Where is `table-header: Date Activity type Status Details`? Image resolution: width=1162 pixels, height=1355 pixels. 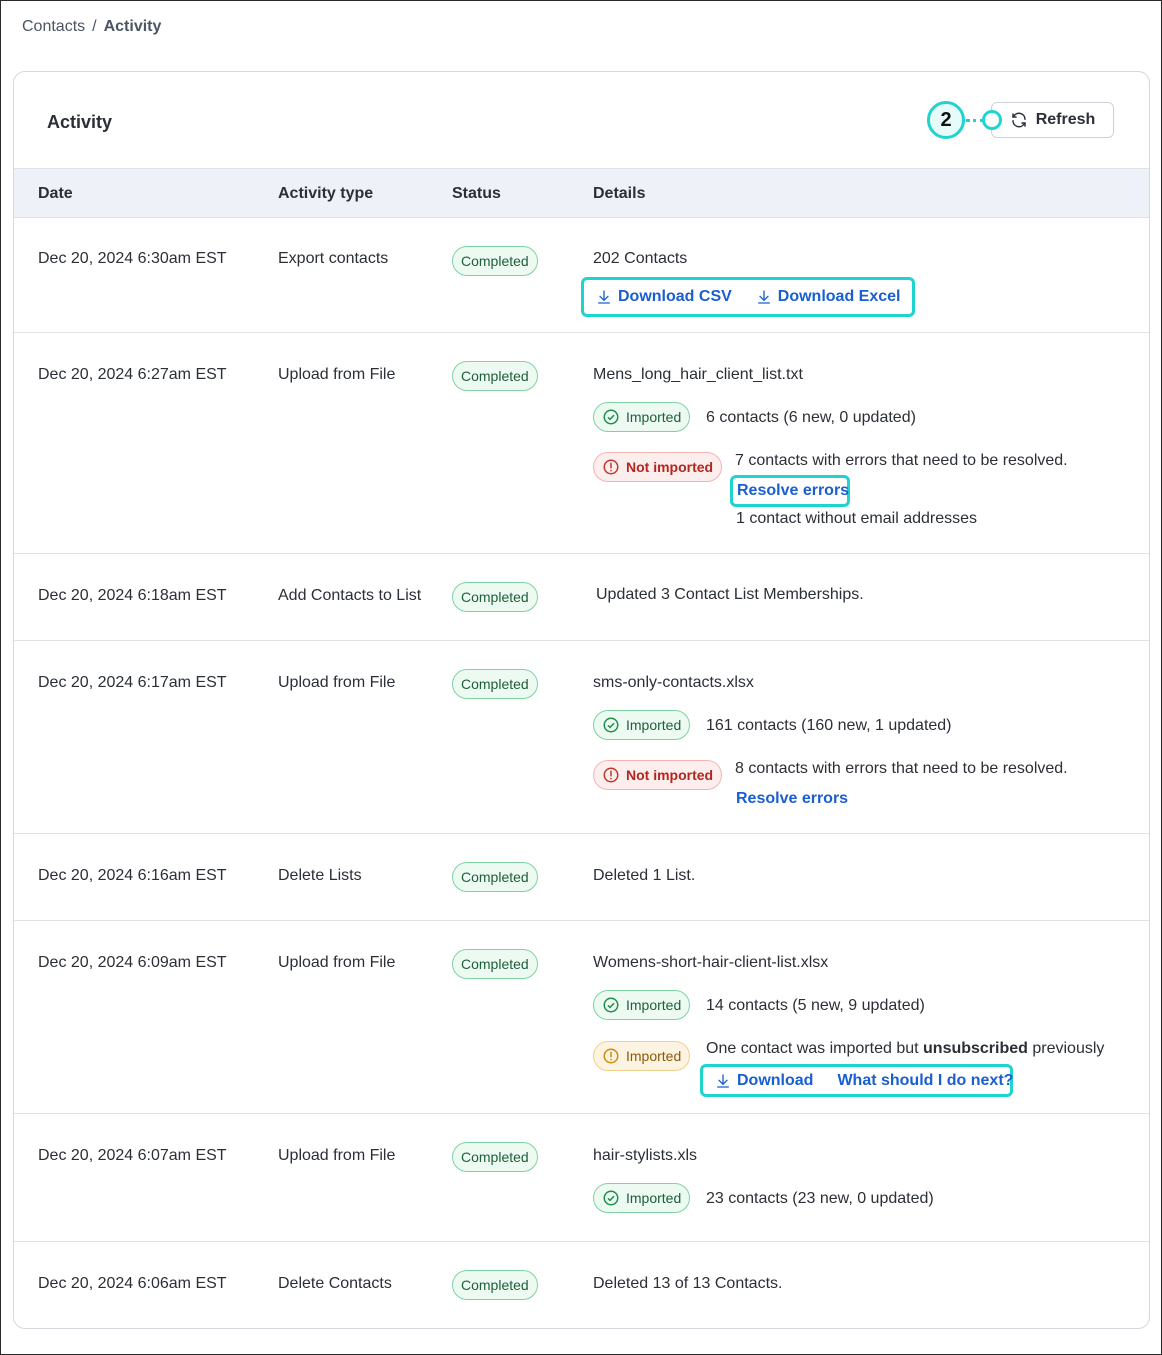 table-header: Date Activity type Status Details is located at coordinates (581, 193).